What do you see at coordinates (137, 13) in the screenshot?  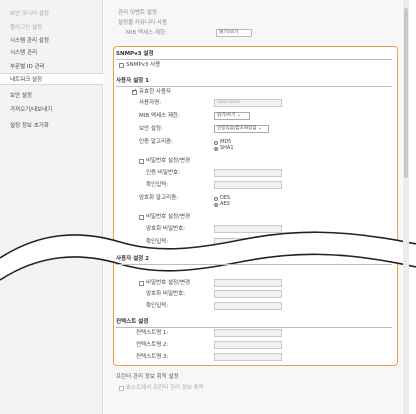 I see `top-line-1: 관리 이벤트 설정` at bounding box center [137, 13].